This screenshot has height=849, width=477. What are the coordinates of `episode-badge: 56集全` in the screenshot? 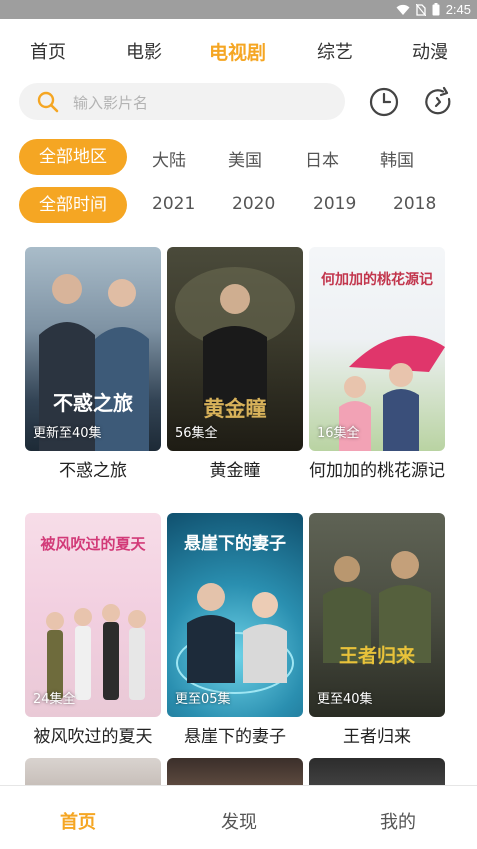 It's located at (196, 433).